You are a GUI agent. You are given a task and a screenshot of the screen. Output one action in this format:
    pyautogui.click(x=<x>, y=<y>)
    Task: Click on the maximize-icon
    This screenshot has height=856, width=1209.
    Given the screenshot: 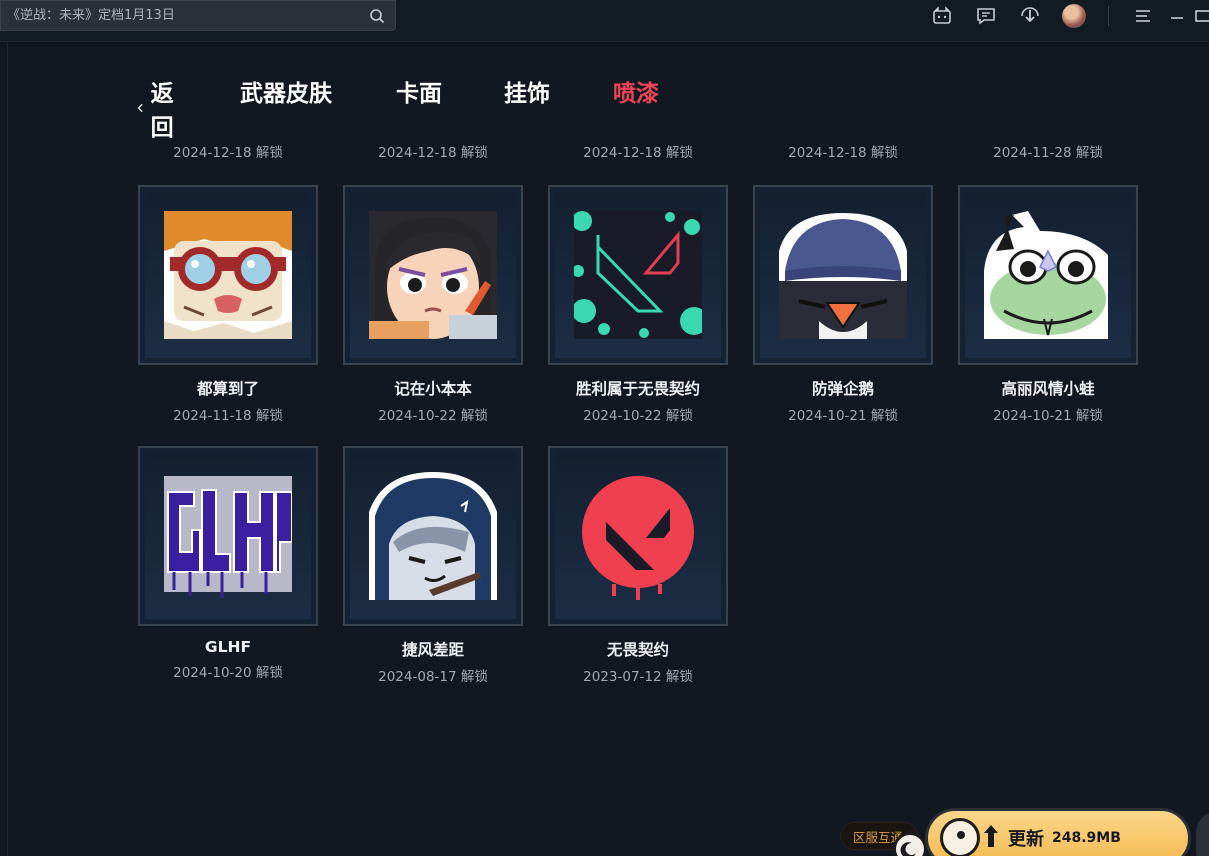 What is the action you would take?
    pyautogui.click(x=1202, y=16)
    